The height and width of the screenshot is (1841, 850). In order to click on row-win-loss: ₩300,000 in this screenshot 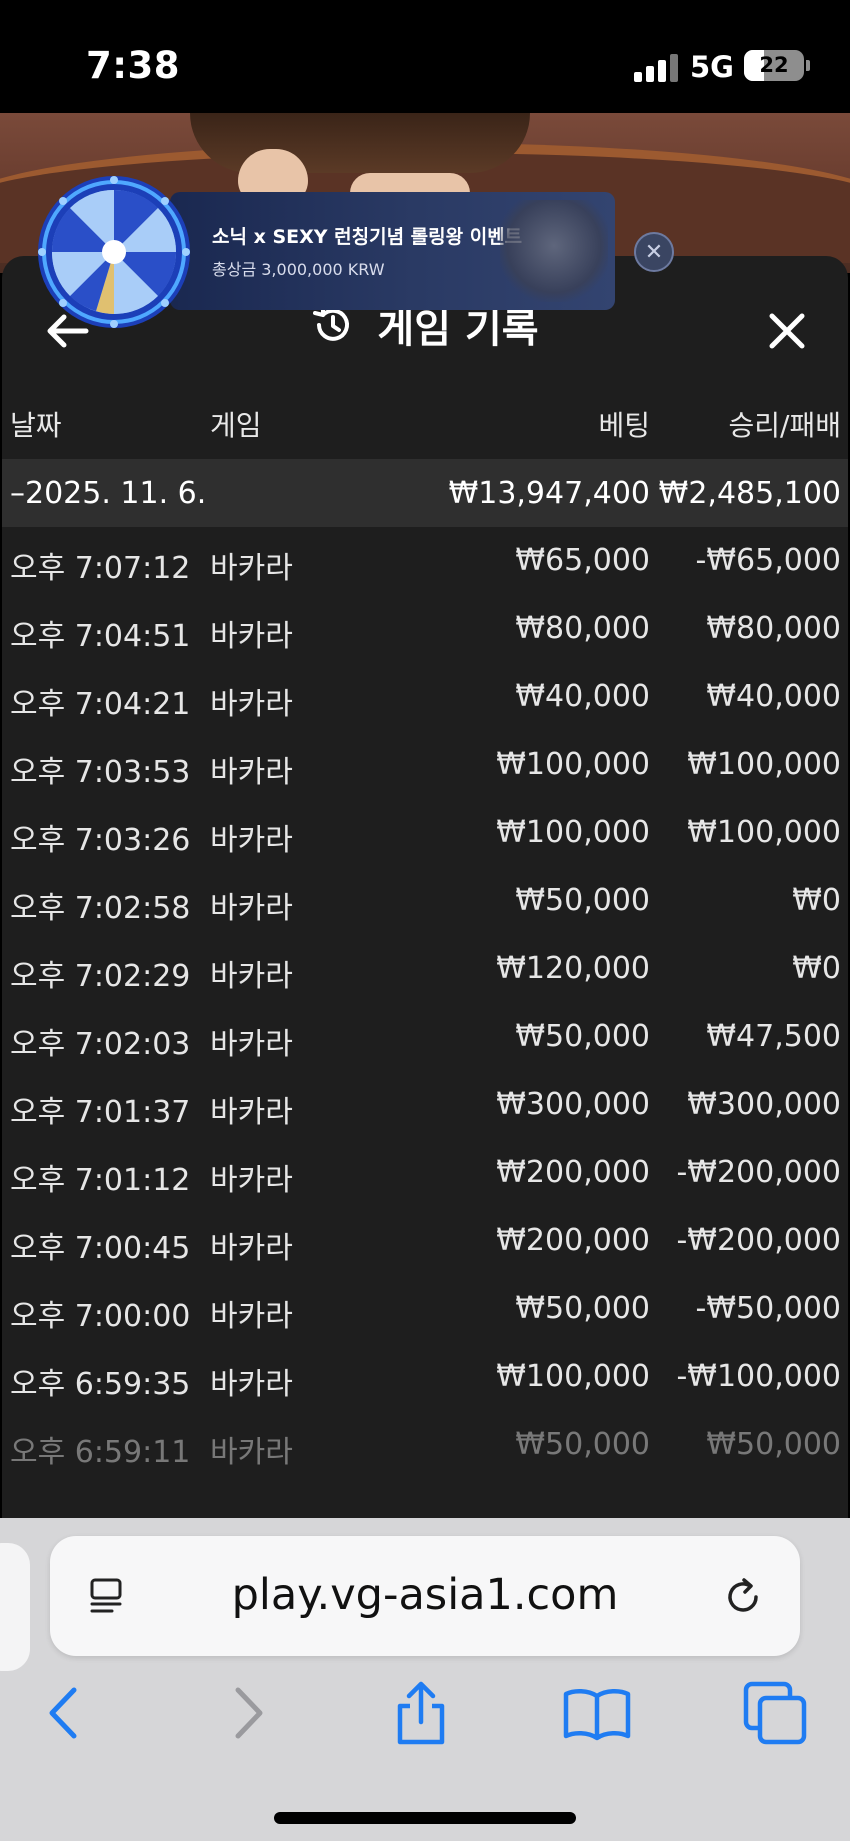, I will do `click(764, 1104)`.